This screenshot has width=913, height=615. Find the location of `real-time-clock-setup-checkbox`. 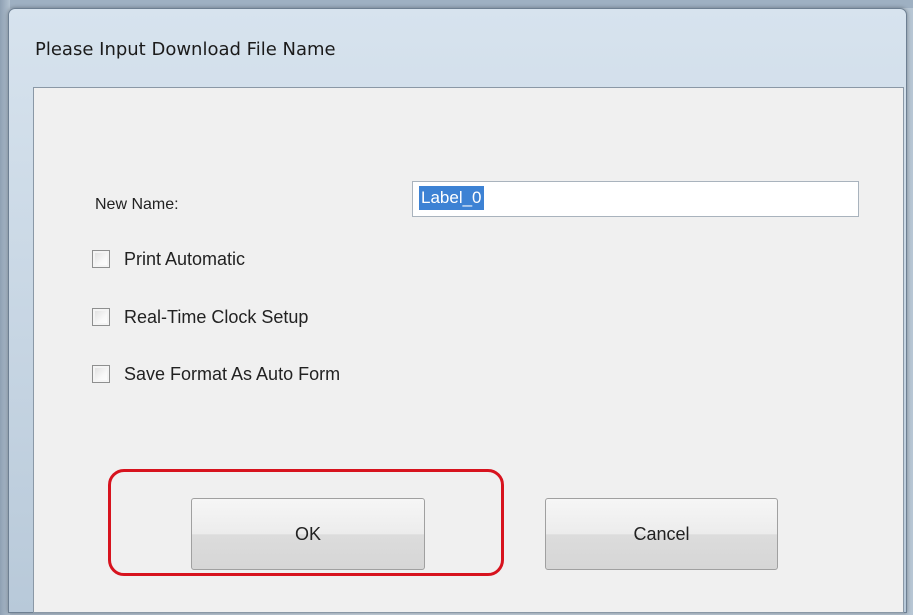

real-time-clock-setup-checkbox is located at coordinates (101, 317).